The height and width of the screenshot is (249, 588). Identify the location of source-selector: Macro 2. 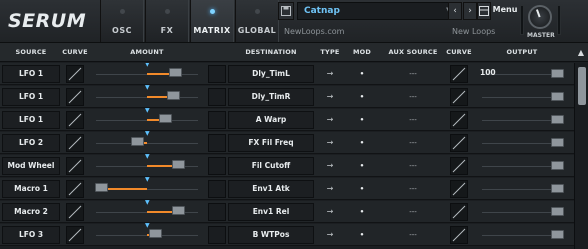
(31, 212).